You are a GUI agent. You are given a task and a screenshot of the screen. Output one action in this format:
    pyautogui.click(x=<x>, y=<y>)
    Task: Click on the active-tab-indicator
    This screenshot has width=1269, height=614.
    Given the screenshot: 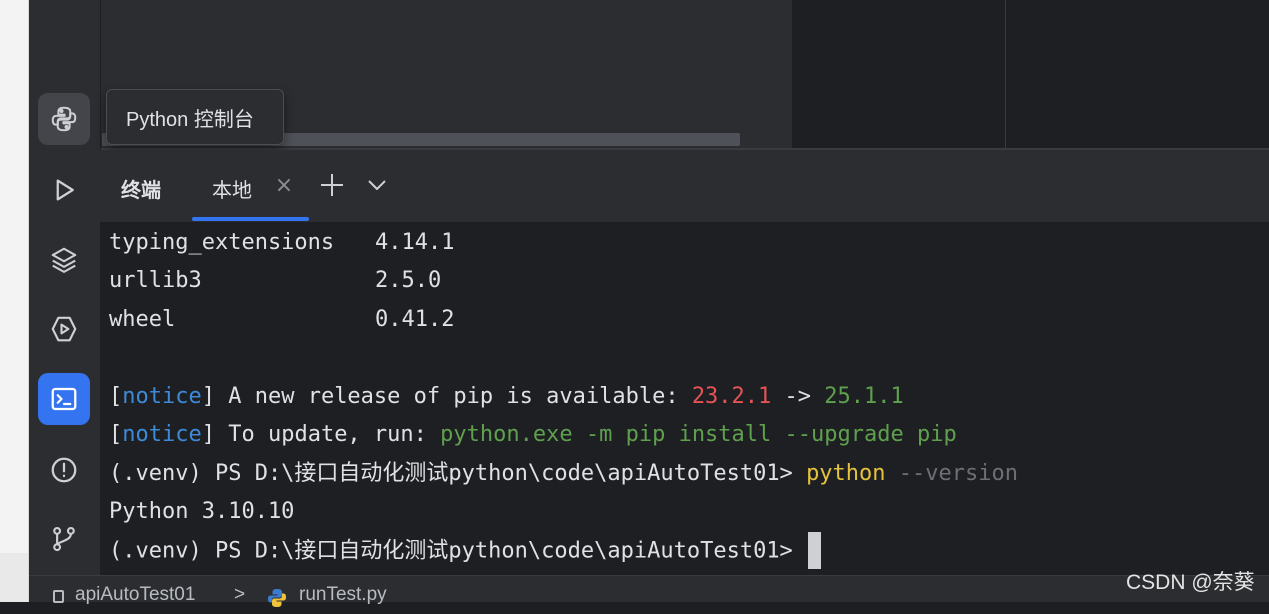 What is the action you would take?
    pyautogui.click(x=250, y=219)
    